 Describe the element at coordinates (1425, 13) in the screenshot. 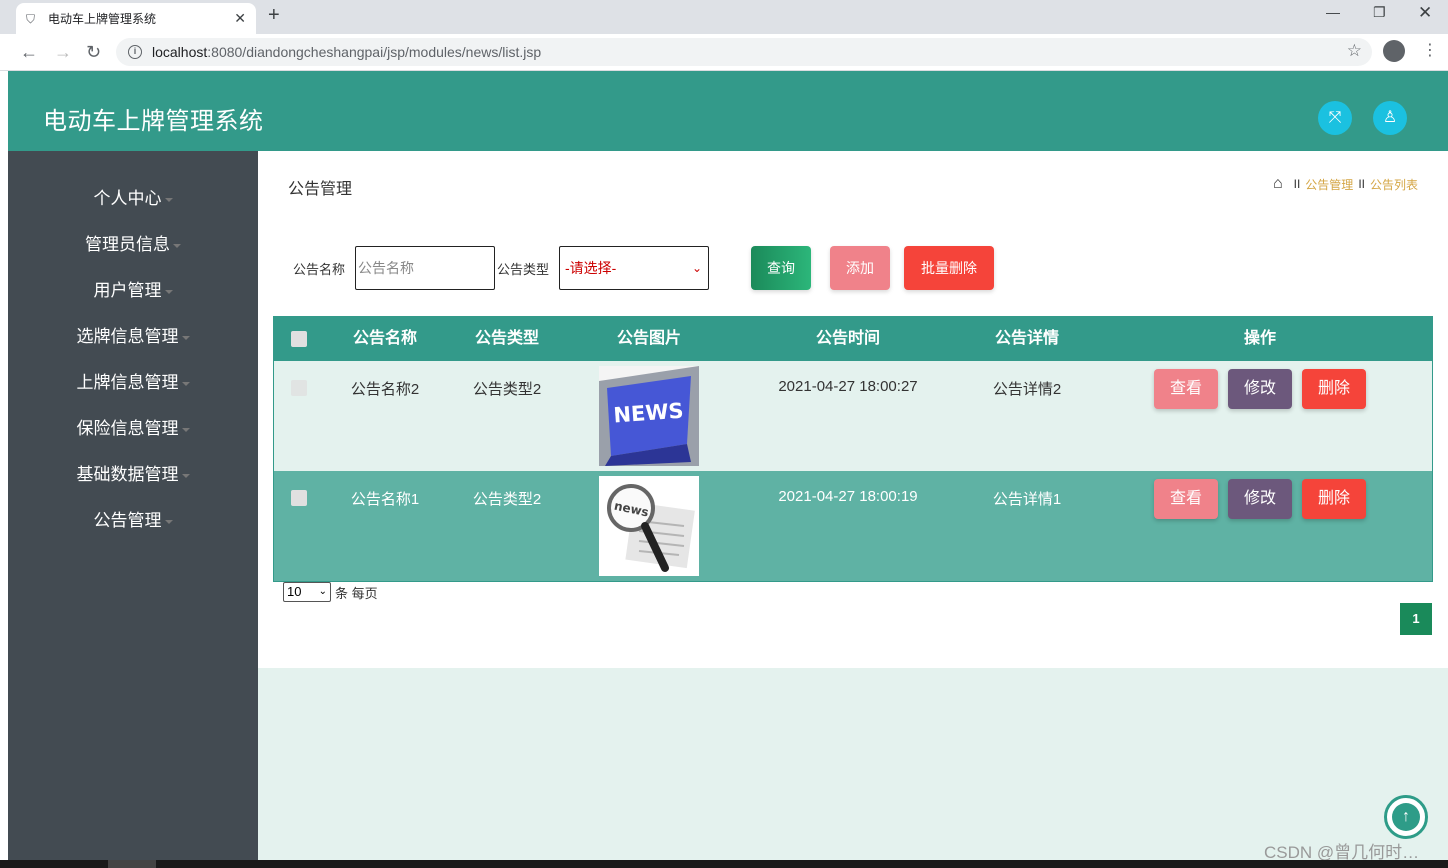

I see `window-close-icon: ✕` at that location.